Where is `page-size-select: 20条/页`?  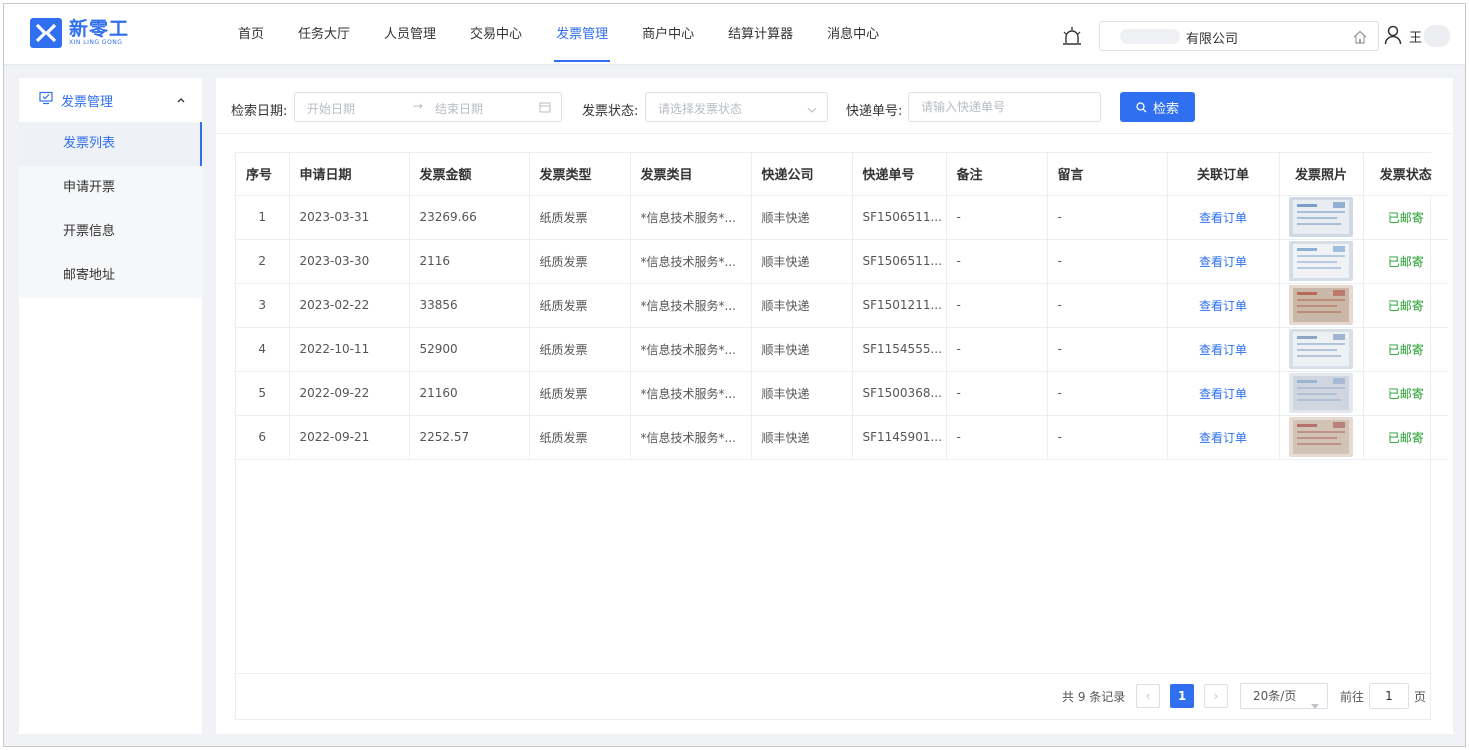 page-size-select: 20条/页 is located at coordinates (1284, 696).